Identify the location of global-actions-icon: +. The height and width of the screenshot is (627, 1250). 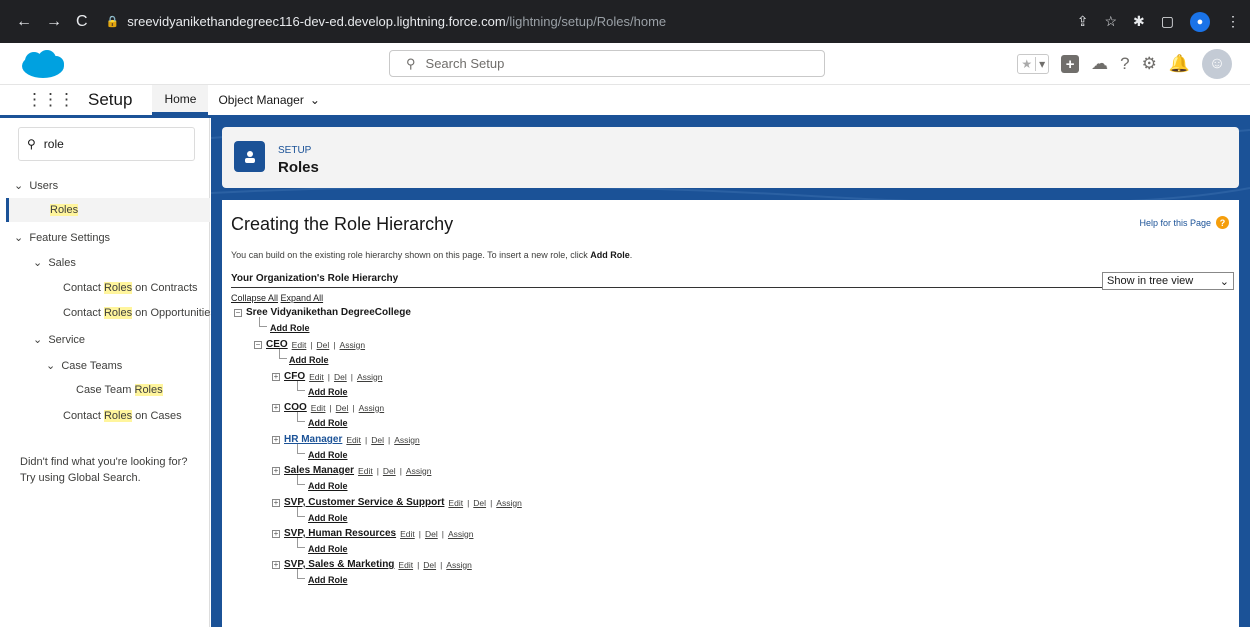
(1070, 64).